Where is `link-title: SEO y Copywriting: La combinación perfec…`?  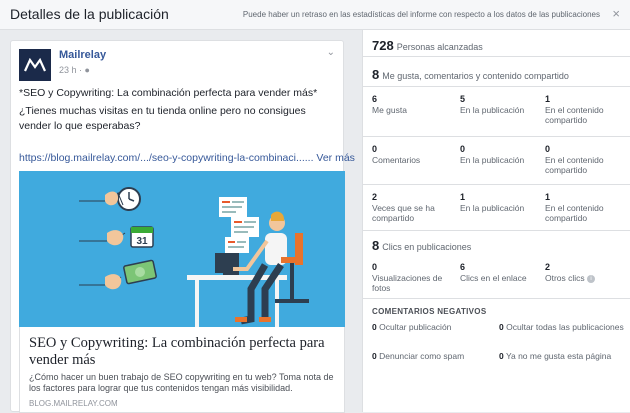
link-title: SEO y Copywriting: La combinación perfec… is located at coordinates (179, 352).